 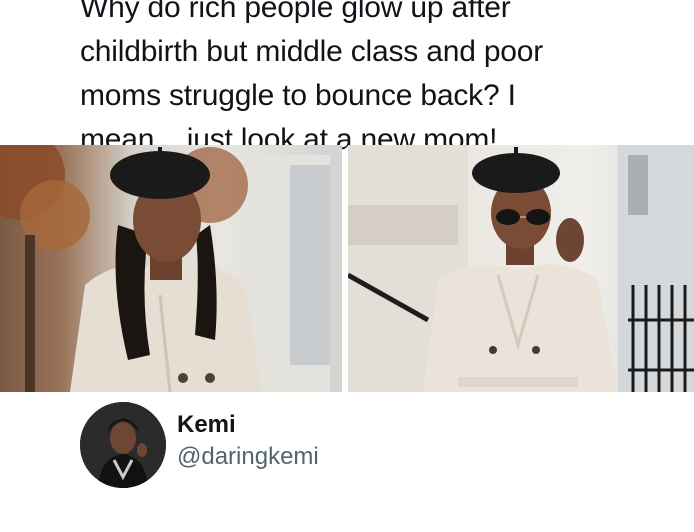 I want to click on tweet-text-line: moms struggle to bounce back? I, so click(x=298, y=95).